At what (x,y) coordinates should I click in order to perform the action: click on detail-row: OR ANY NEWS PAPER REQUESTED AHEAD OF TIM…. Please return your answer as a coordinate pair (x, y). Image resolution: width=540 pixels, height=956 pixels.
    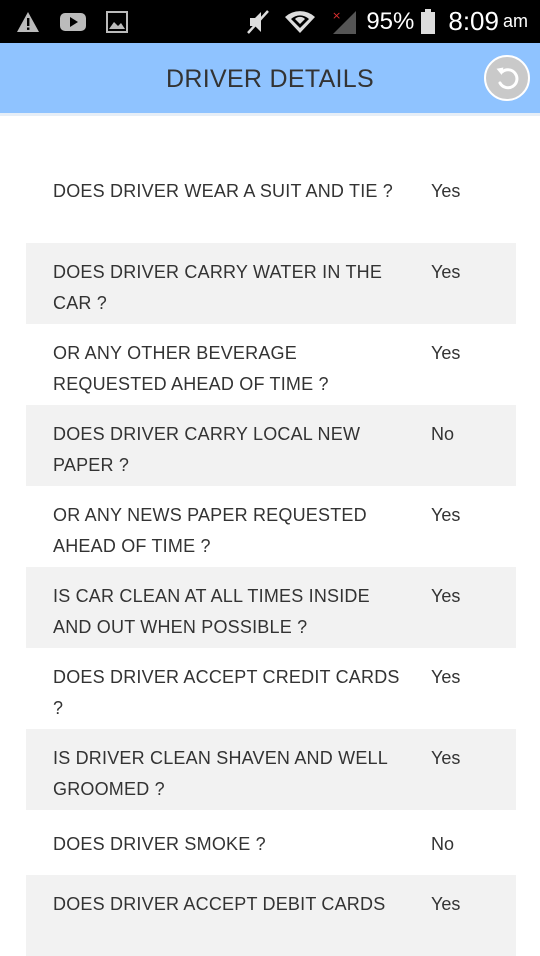
    Looking at the image, I should click on (271, 526).